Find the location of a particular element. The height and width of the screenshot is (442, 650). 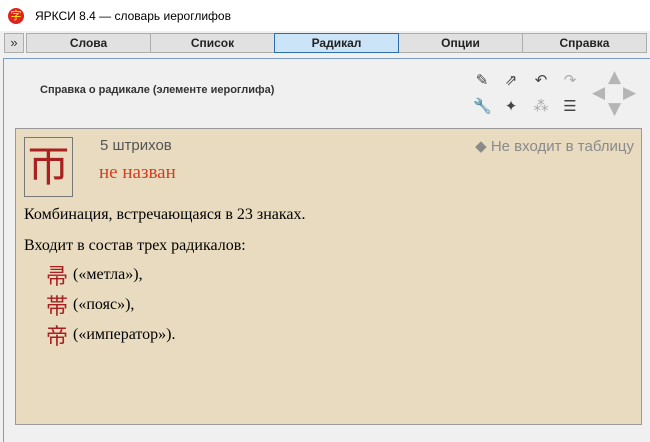

arrow-left-icon: ◀ is located at coordinates (598, 93).